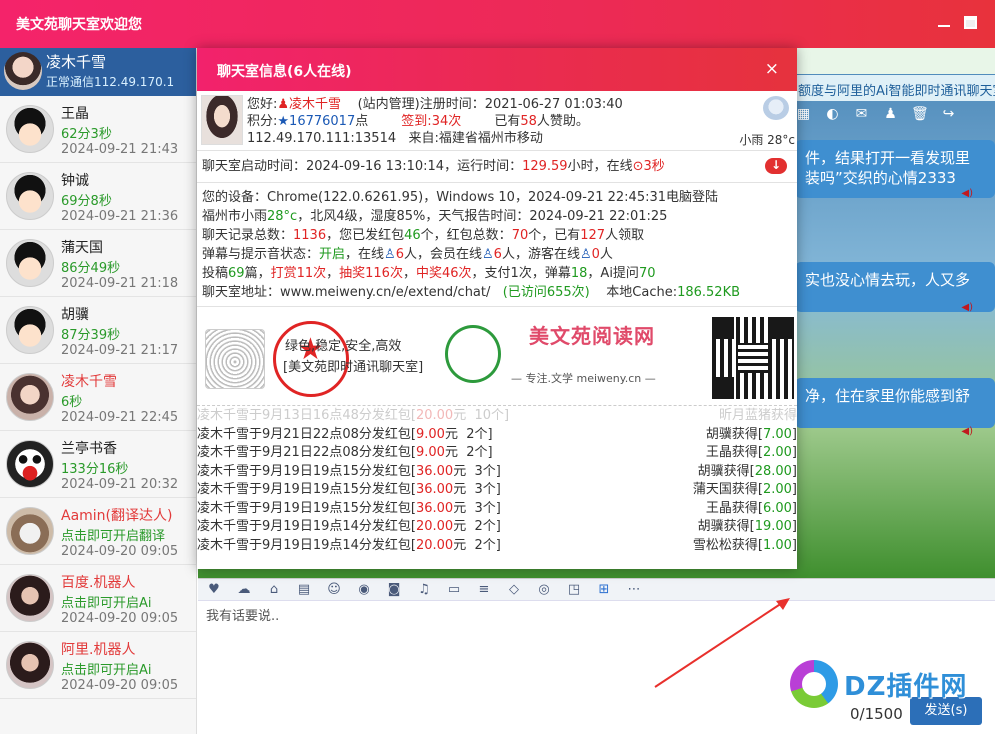  Describe the element at coordinates (322, 121) in the screenshot. I see `points-value: 16776017` at that location.